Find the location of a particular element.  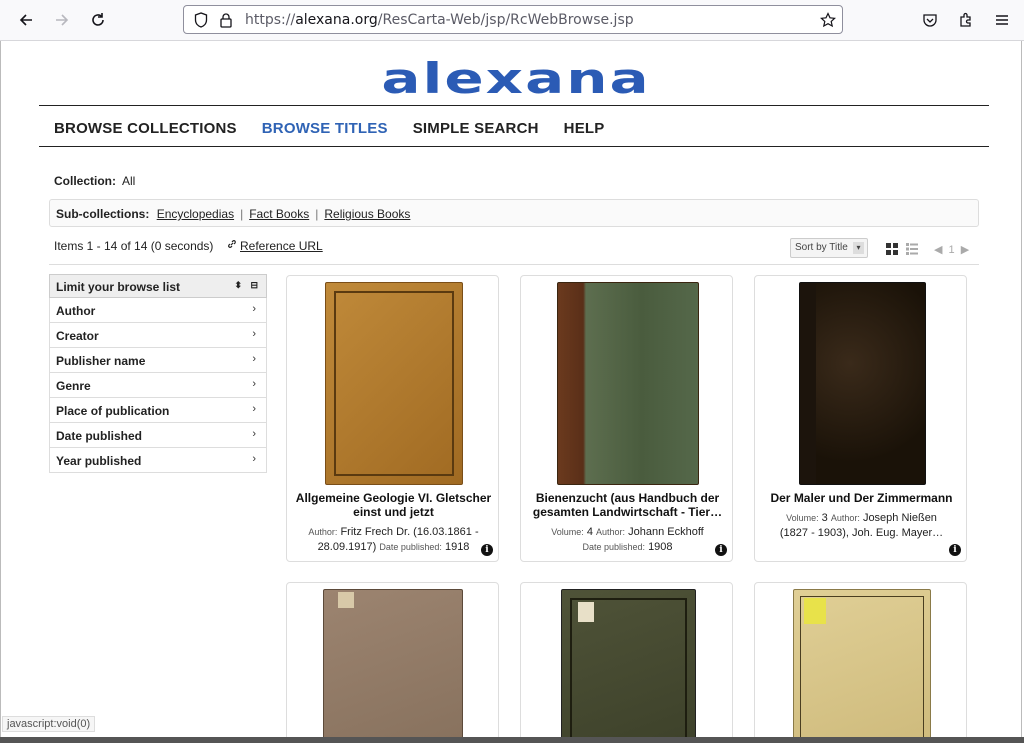

sidebar-item-label: Date published is located at coordinates (99, 436).